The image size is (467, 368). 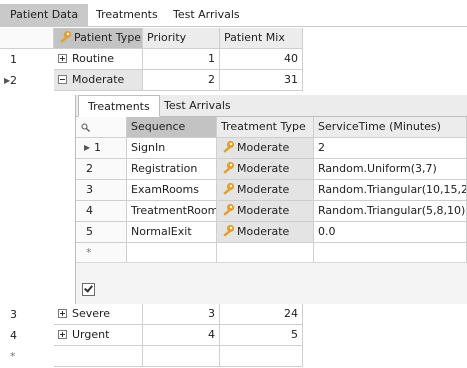 What do you see at coordinates (13, 59) in the screenshot?
I see `row-number: 1` at bounding box center [13, 59].